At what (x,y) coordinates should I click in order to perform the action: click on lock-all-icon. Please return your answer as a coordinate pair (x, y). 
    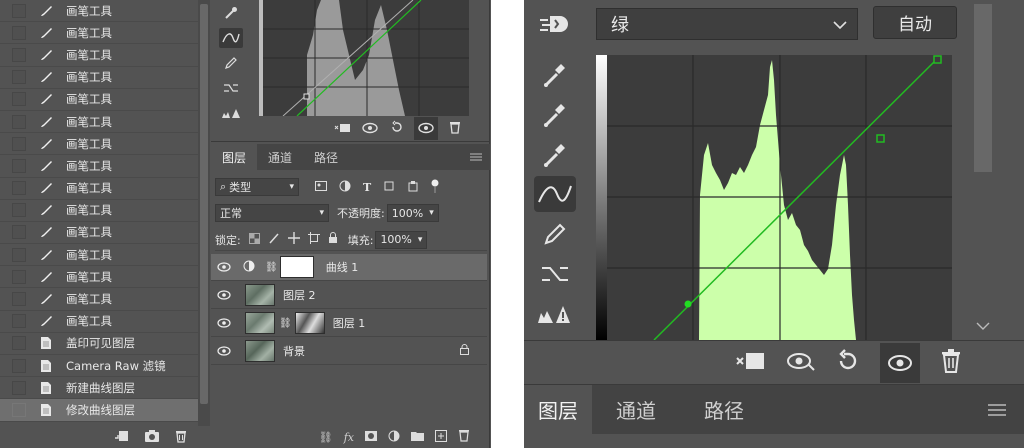
    Looking at the image, I should click on (333, 239).